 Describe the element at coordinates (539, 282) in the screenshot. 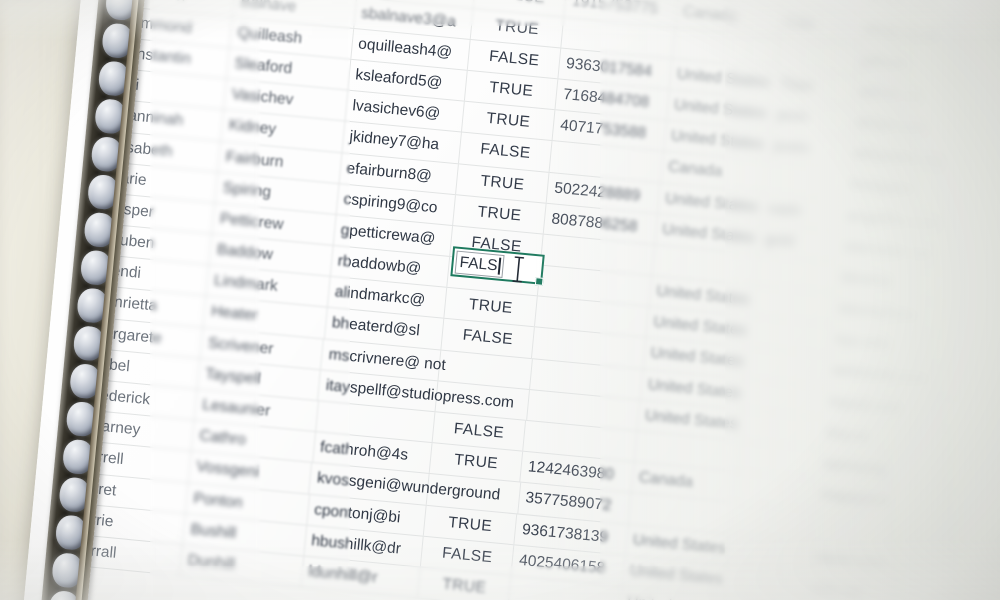

I see `fill-handle` at that location.